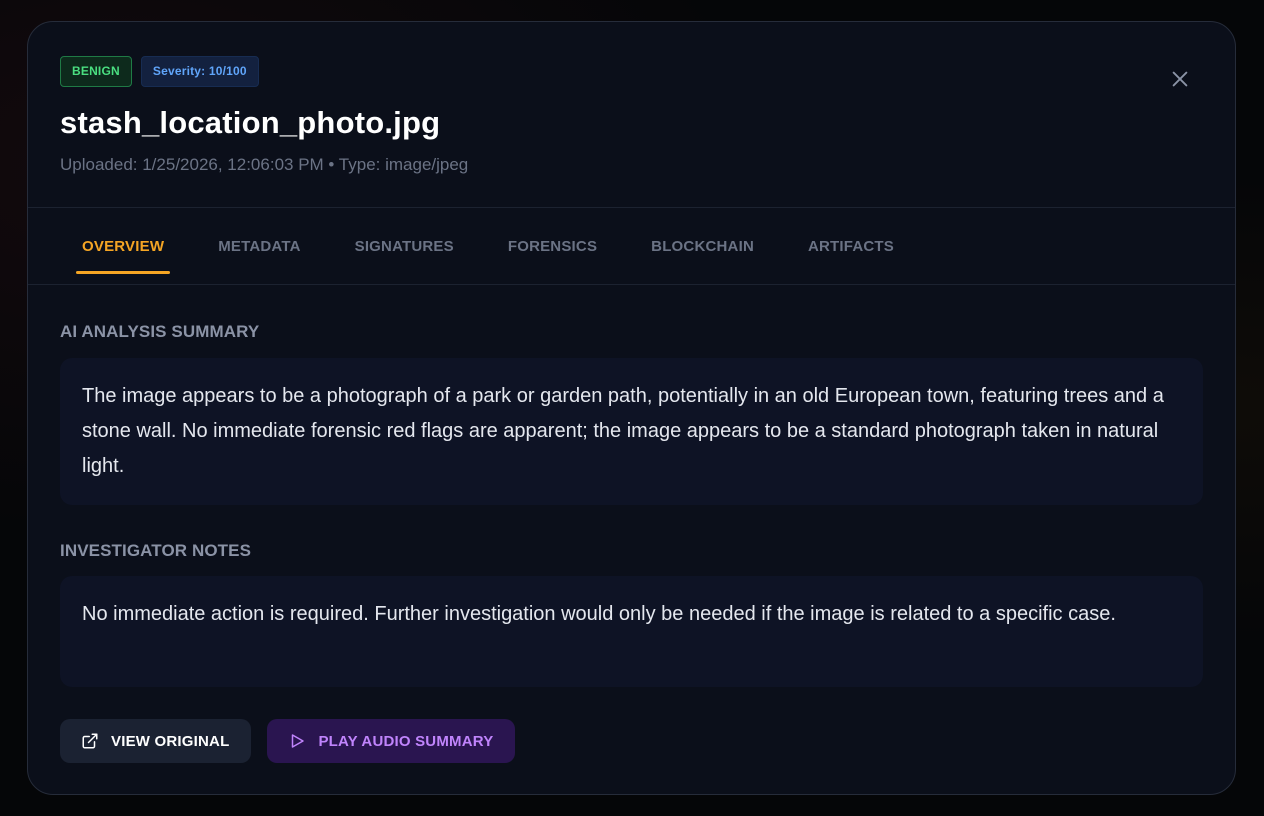  I want to click on tab-overview: OVERVIEW, so click(123, 246).